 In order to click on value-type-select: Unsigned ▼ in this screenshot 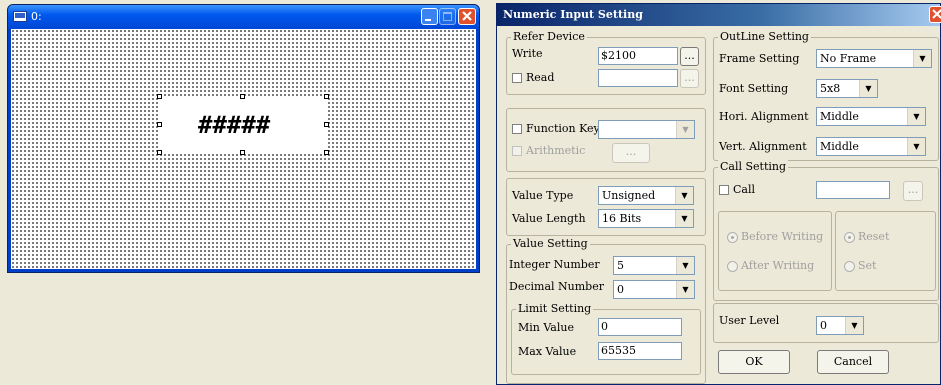, I will do `click(646, 195)`.